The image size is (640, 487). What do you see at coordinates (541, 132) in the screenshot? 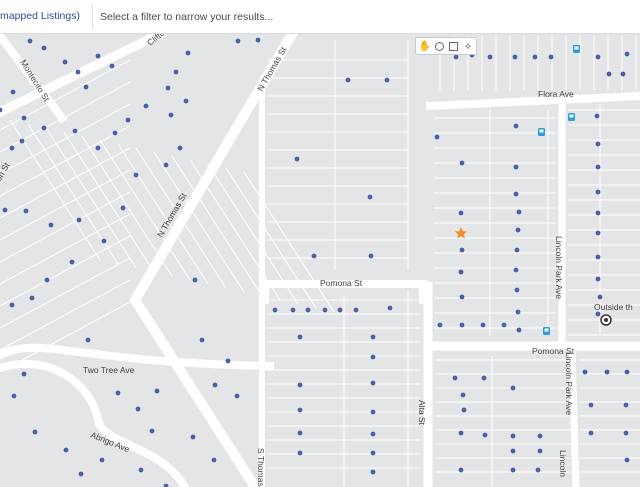
I see `bus-stop-icon` at bounding box center [541, 132].